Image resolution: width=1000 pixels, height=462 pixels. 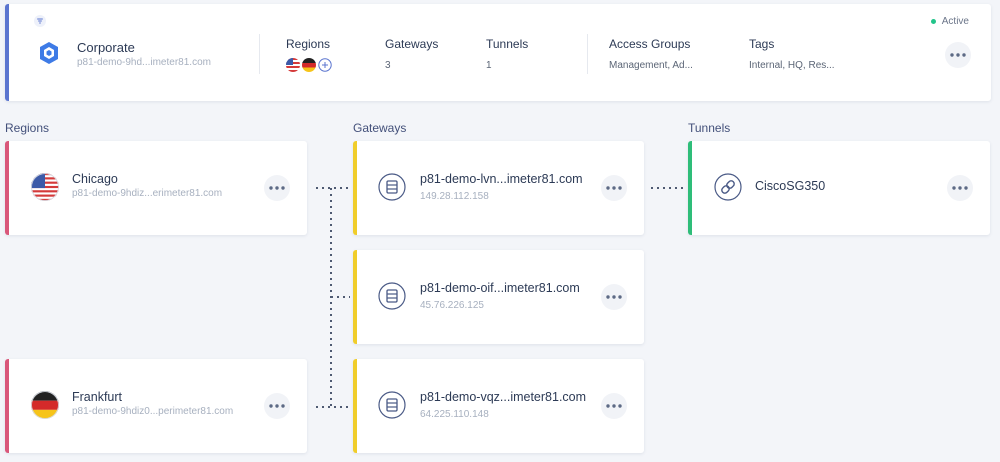 What do you see at coordinates (153, 411) in the screenshot?
I see `region-domain: p81-demo-9hdiz0...perimeter81.com` at bounding box center [153, 411].